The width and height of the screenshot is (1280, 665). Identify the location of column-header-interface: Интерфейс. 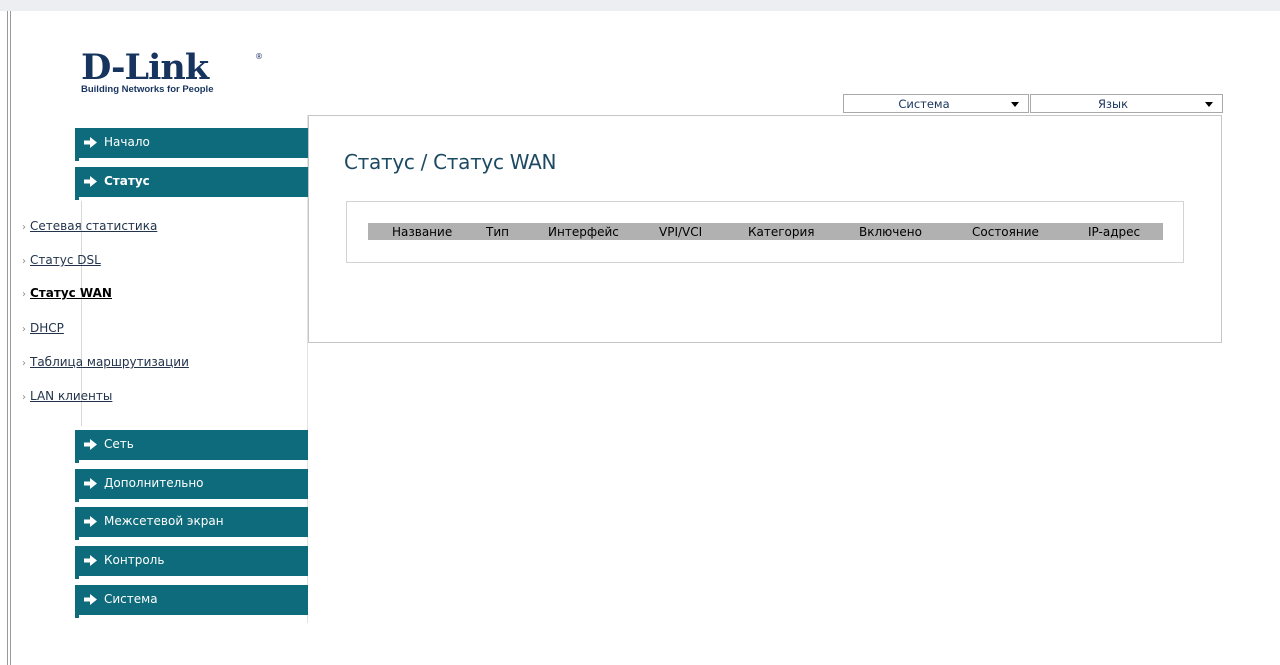
(583, 232).